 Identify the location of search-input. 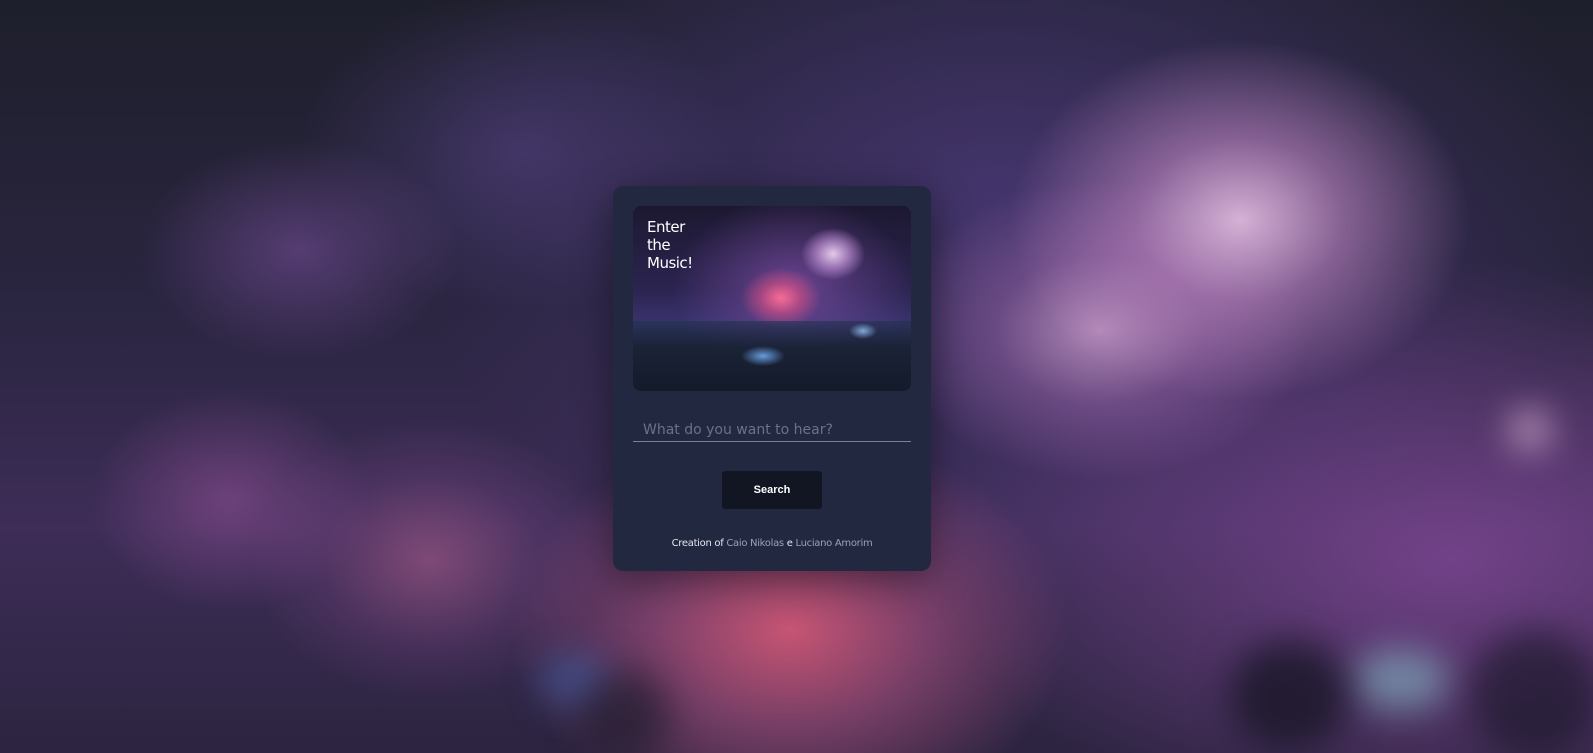
(772, 430).